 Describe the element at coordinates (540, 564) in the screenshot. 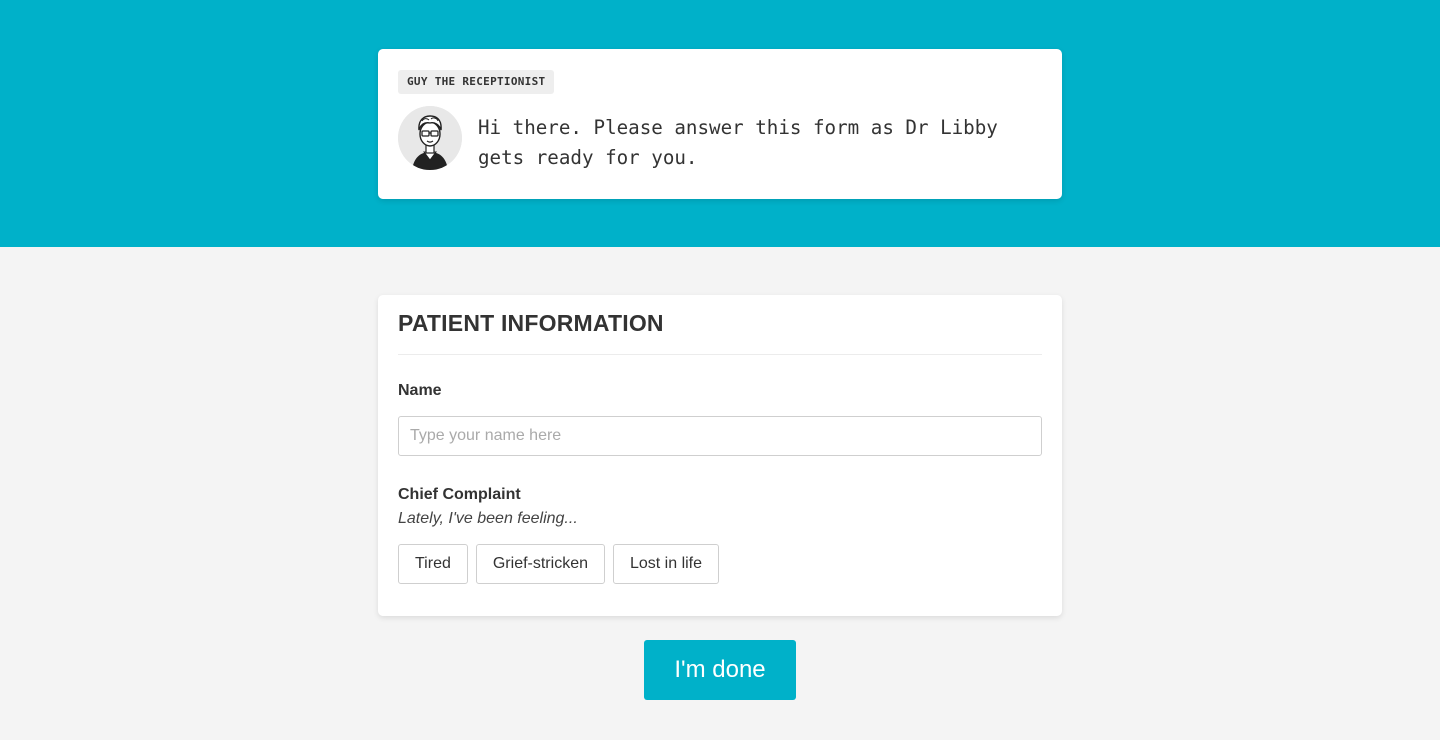

I see `option-grief-stricken-button: Grief-stricken` at that location.